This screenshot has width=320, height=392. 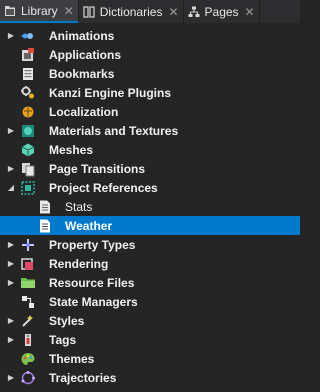 I want to click on pages-icon, so click(x=194, y=12).